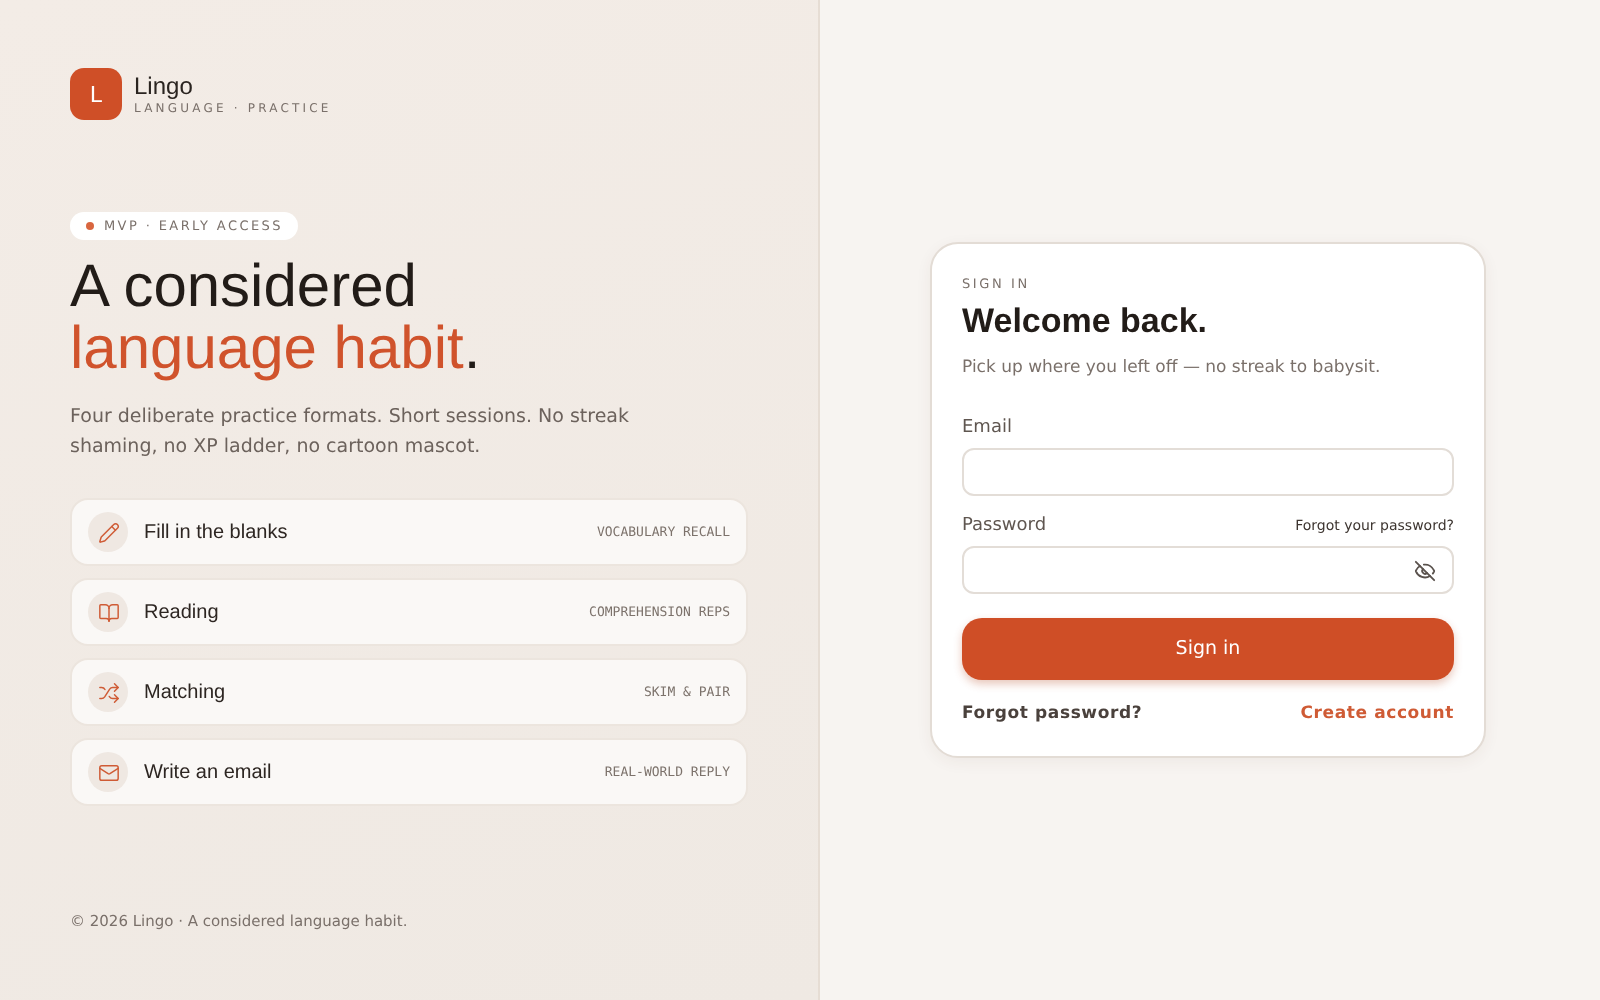 The image size is (1600, 1000). What do you see at coordinates (1208, 472) in the screenshot?
I see `email-field` at bounding box center [1208, 472].